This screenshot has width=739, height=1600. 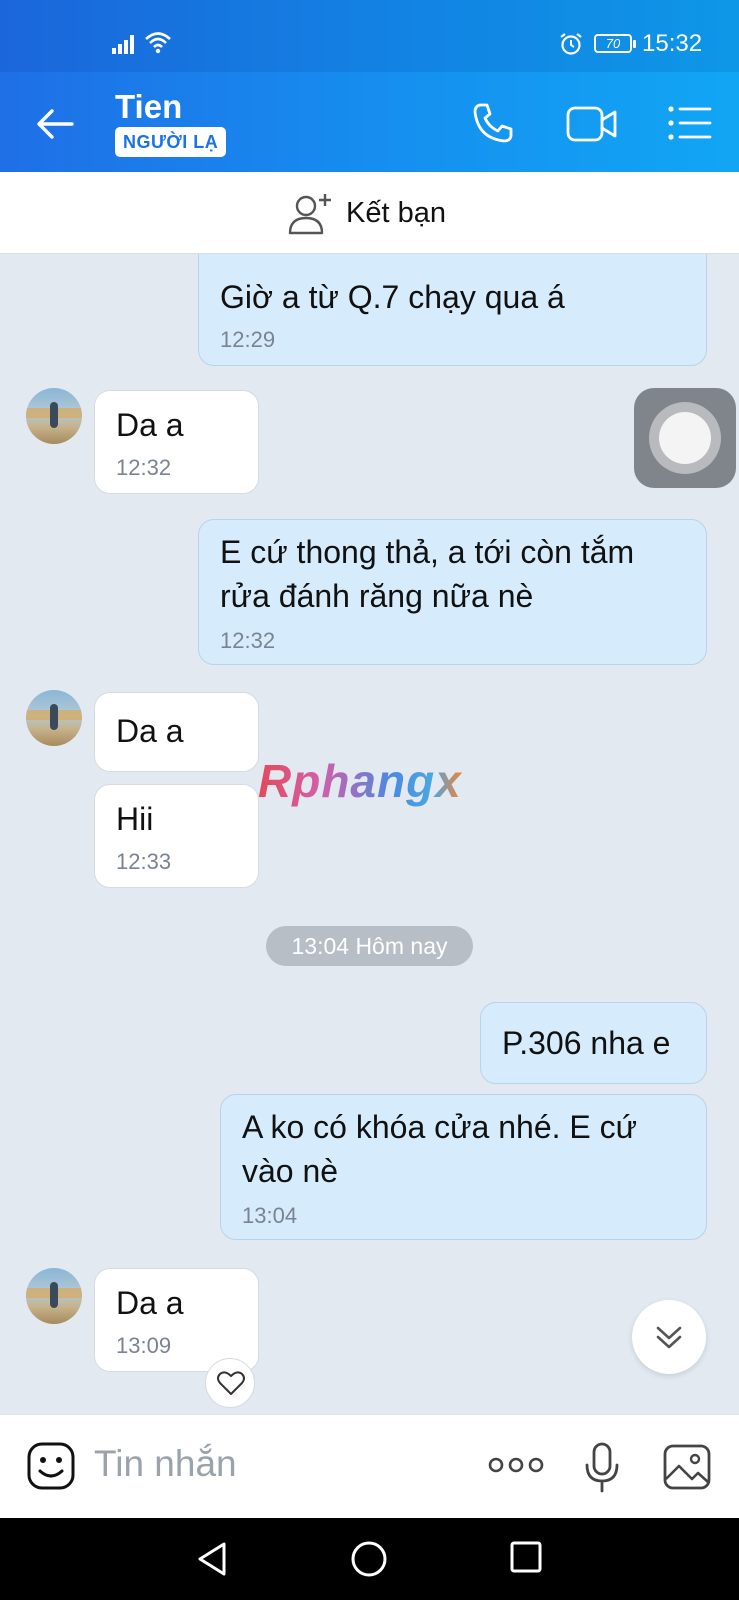 What do you see at coordinates (392, 297) in the screenshot?
I see `message-text: Giờ a từ Q.7 chạy qua á` at bounding box center [392, 297].